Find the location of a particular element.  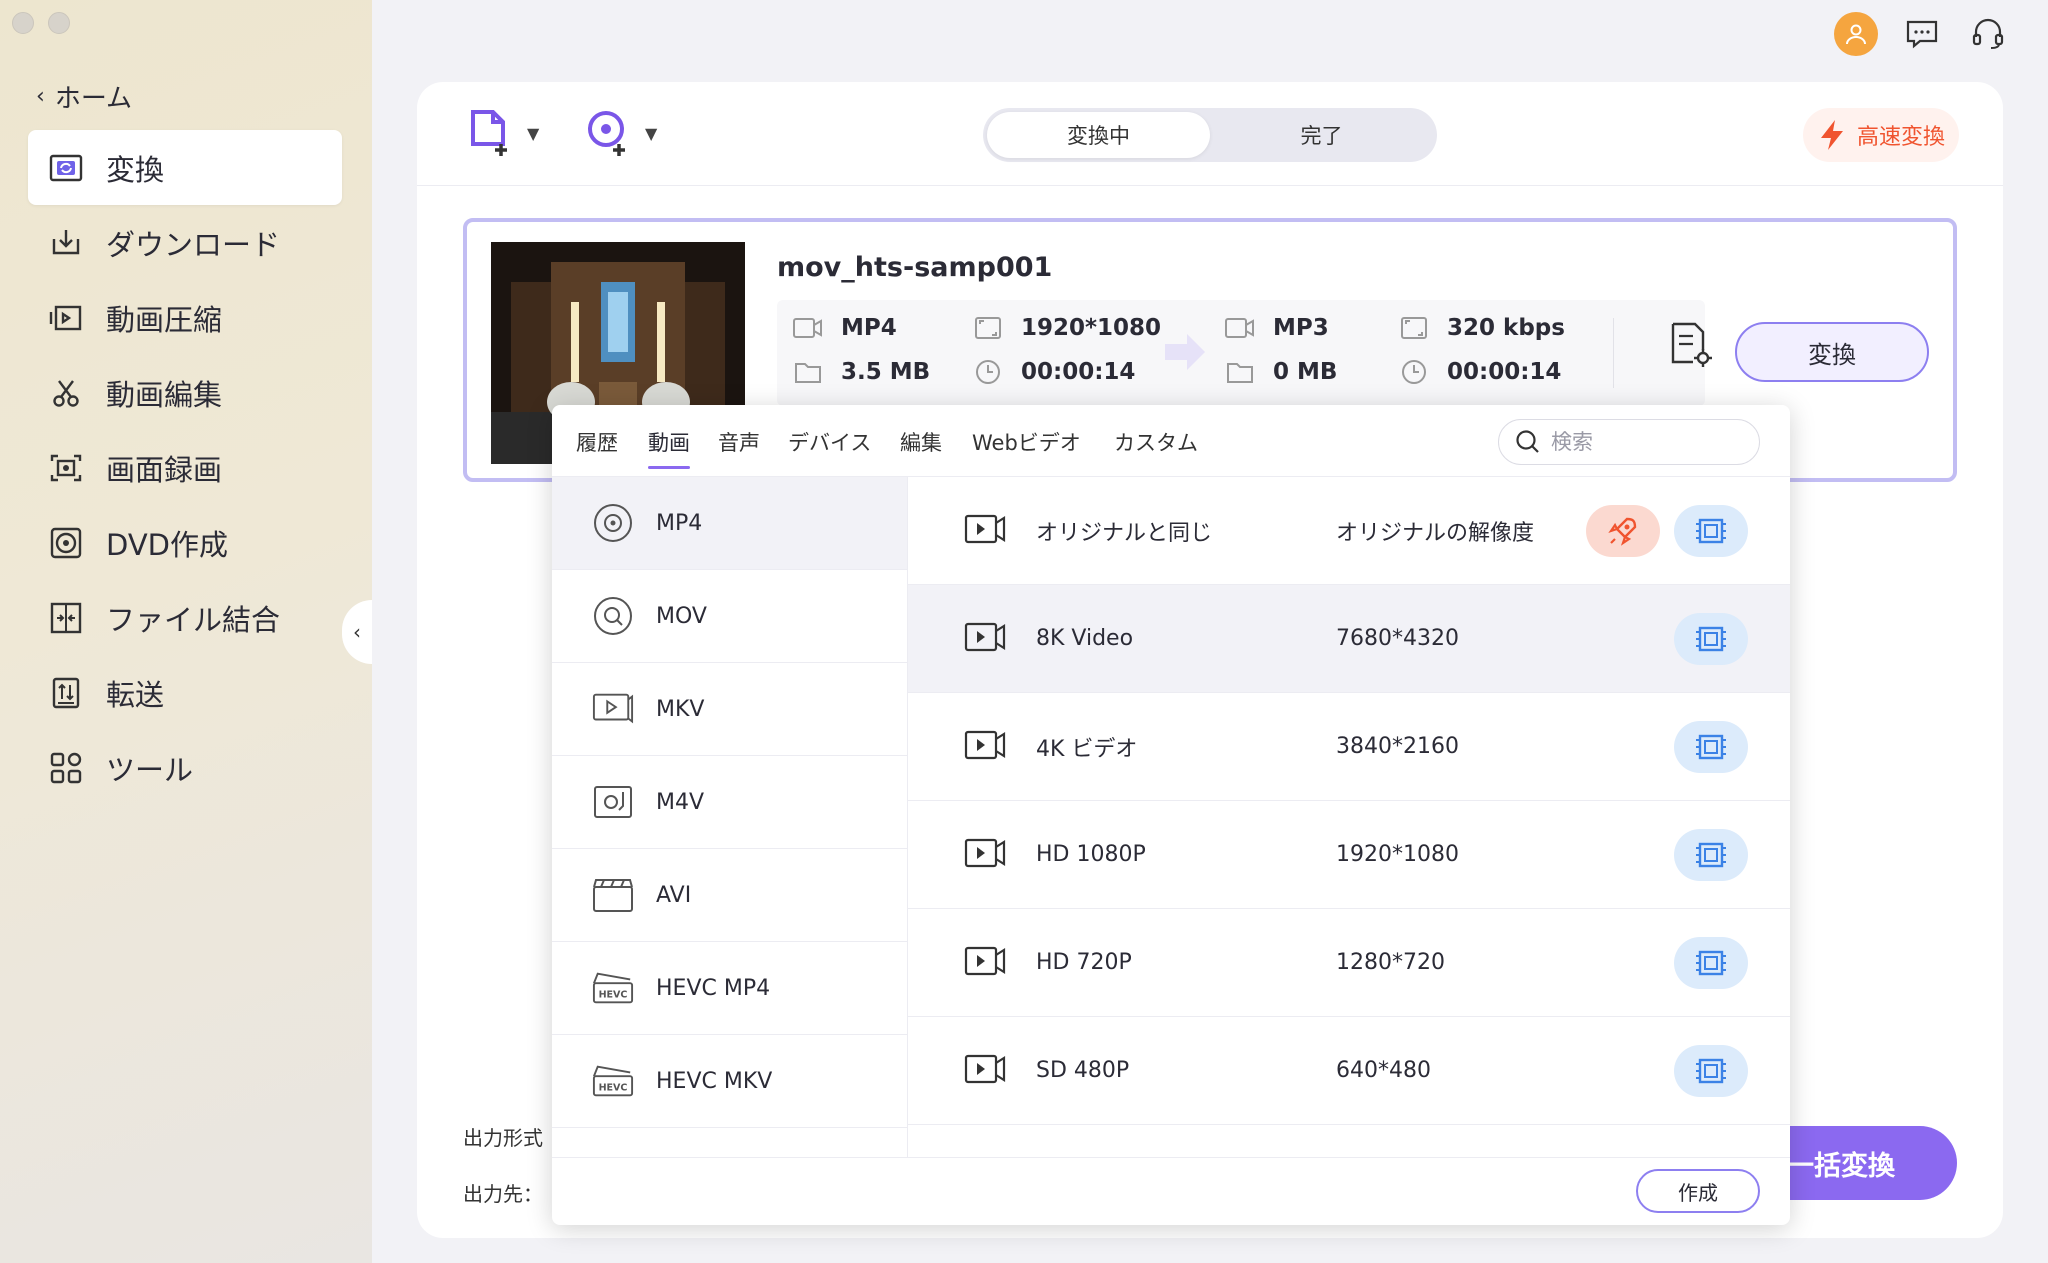

sidebar-item-download: ダウンロード is located at coordinates (185, 242).